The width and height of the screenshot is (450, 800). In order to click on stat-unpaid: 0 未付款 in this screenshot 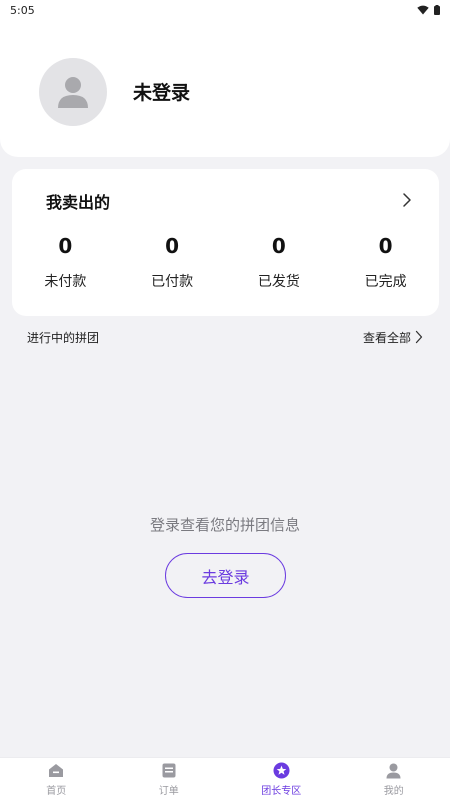, I will do `click(65, 261)`.